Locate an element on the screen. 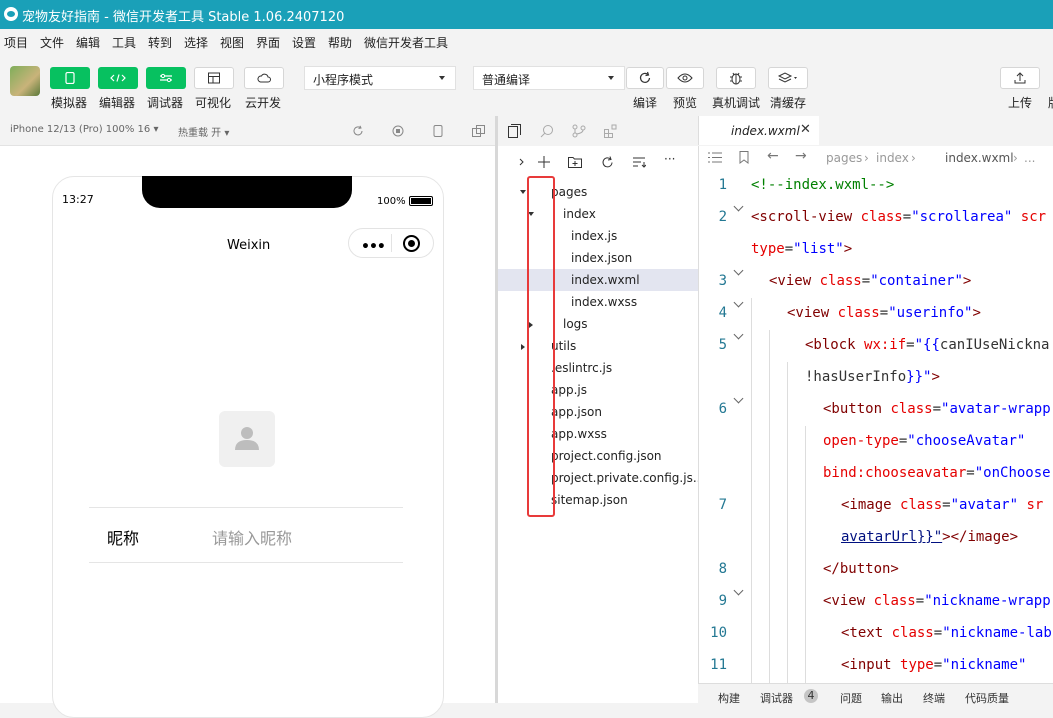 The width and height of the screenshot is (1053, 718). project-avatar is located at coordinates (25, 81).